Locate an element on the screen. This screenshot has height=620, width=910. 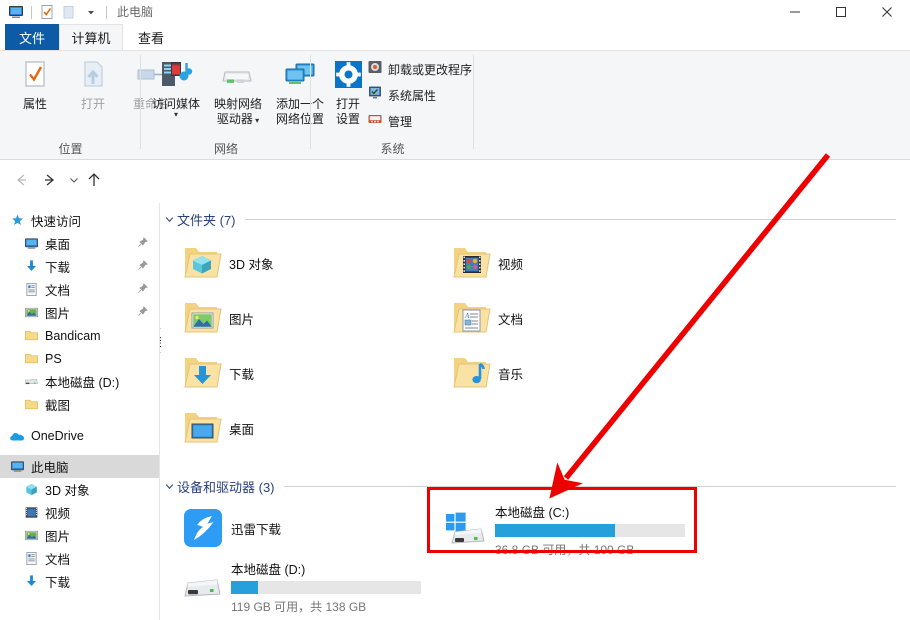
folder-icon is located at coordinates (31, 358).